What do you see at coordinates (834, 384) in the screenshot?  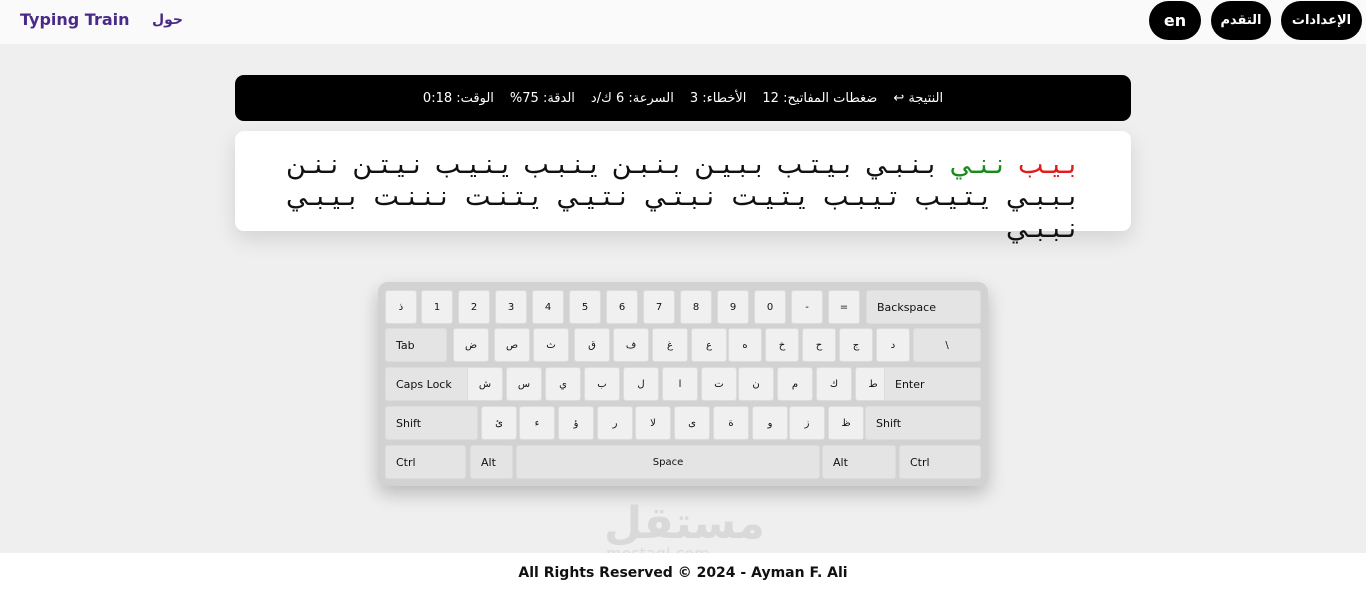 I see `key-row3-10: ك` at bounding box center [834, 384].